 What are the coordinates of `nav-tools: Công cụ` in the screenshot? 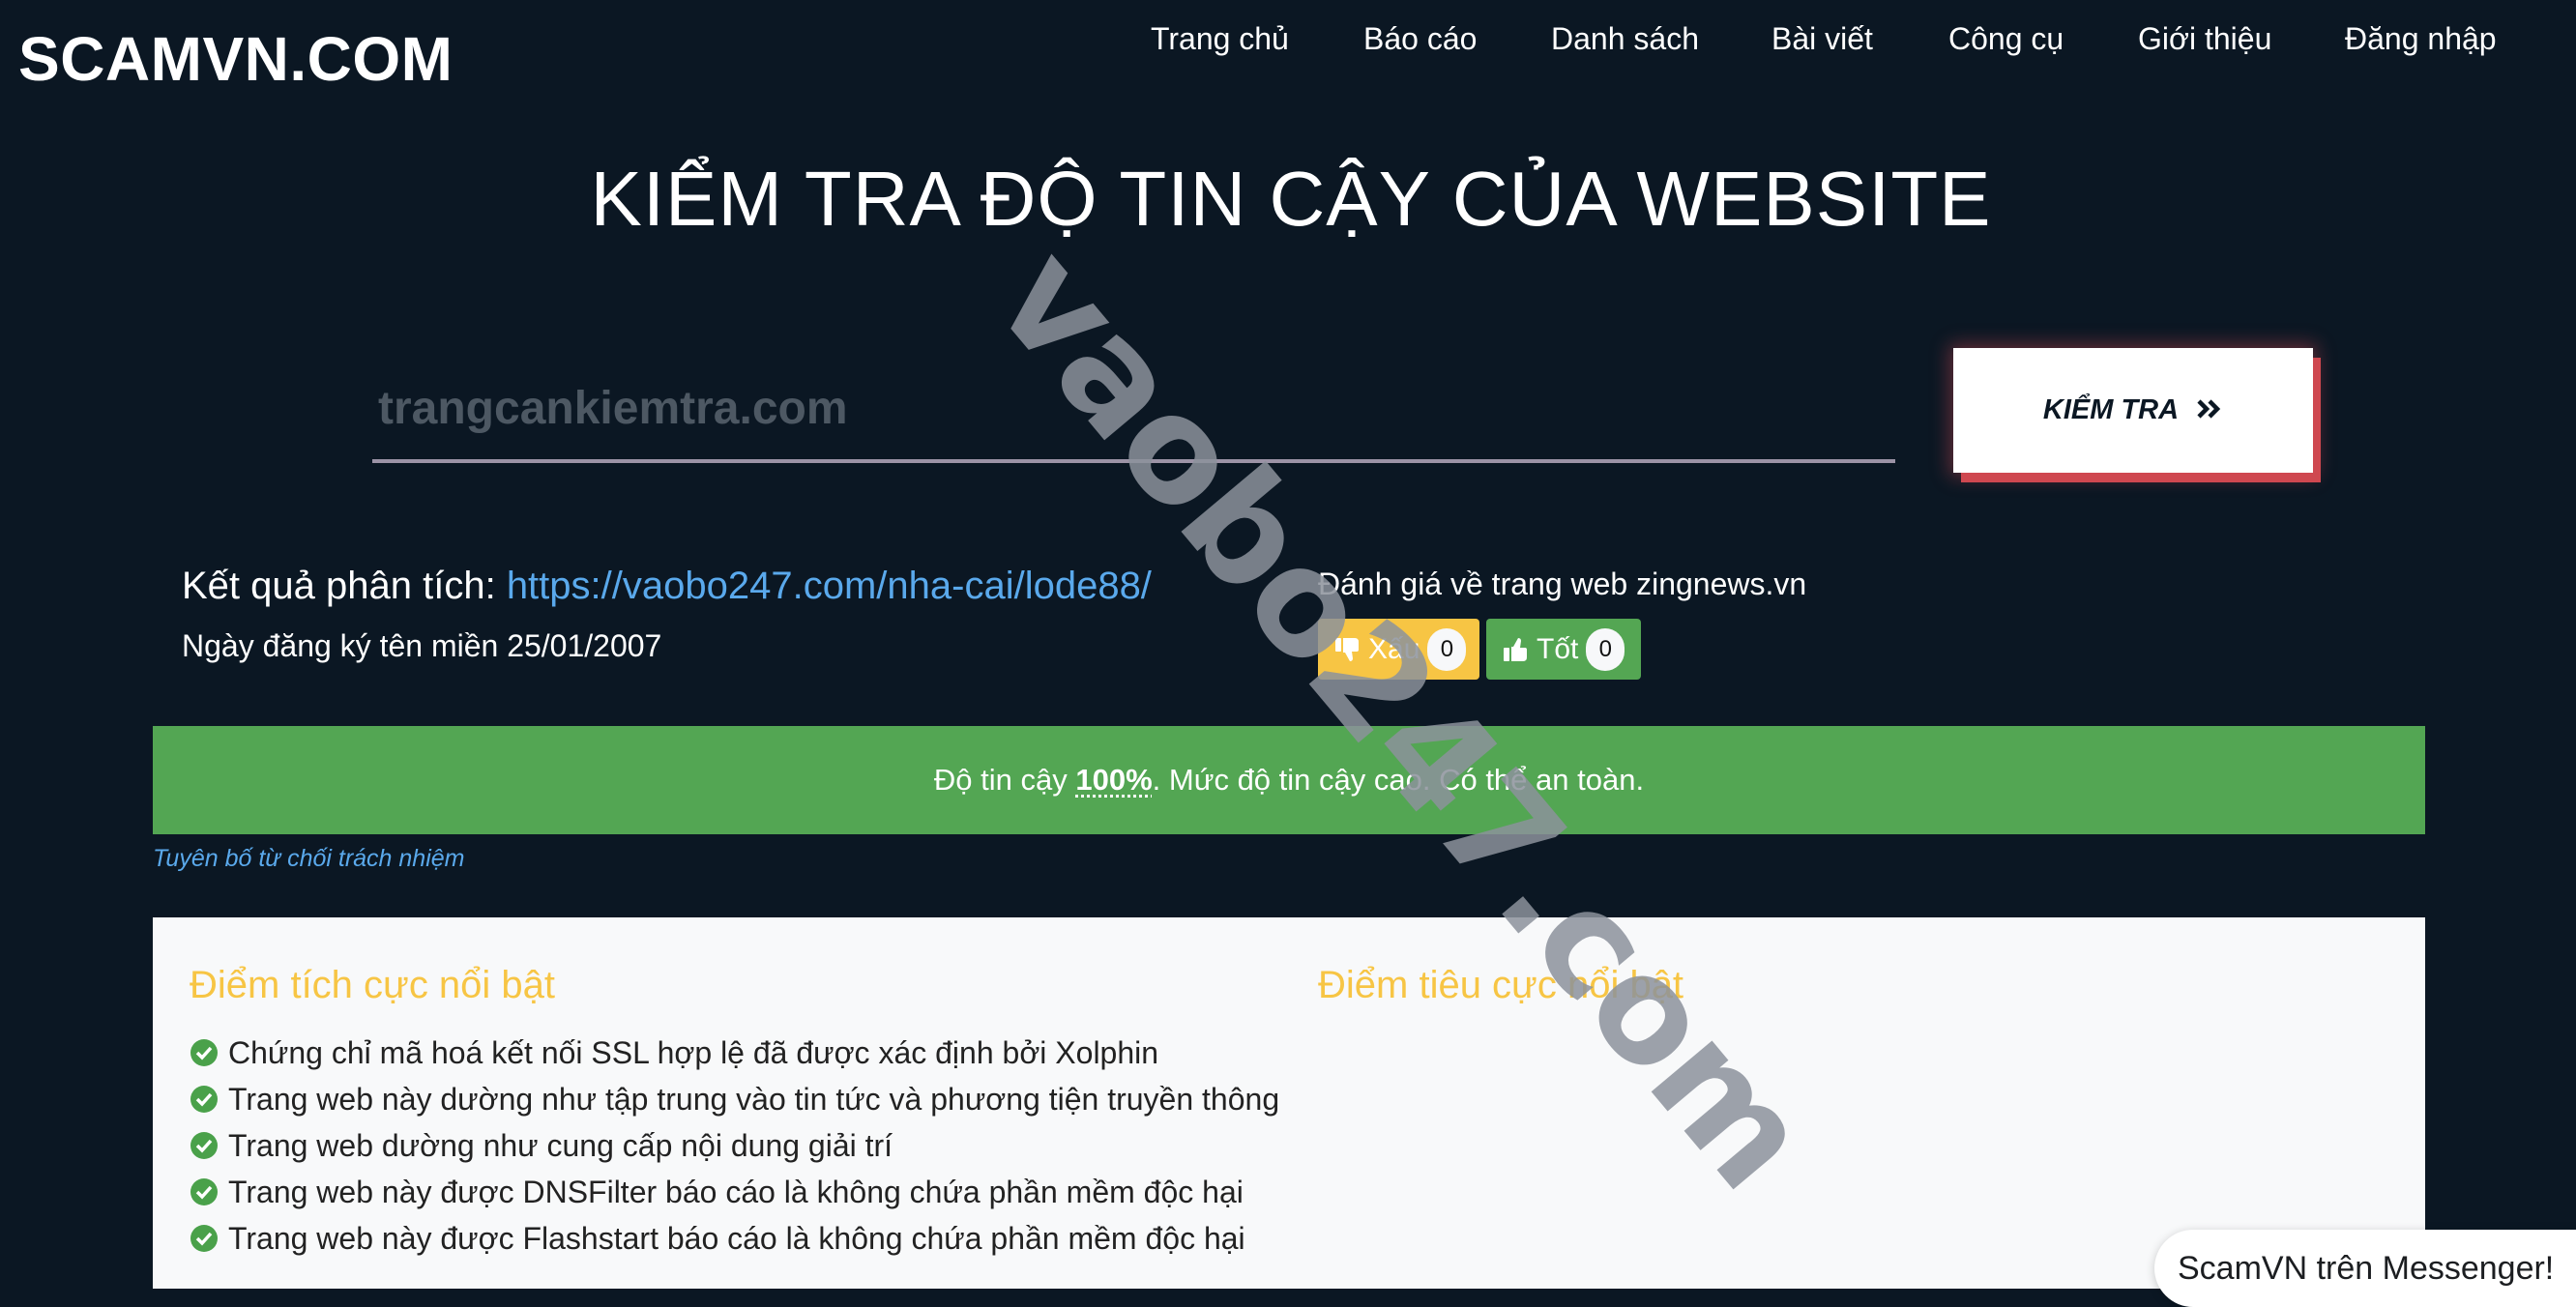 It's located at (2006, 39).